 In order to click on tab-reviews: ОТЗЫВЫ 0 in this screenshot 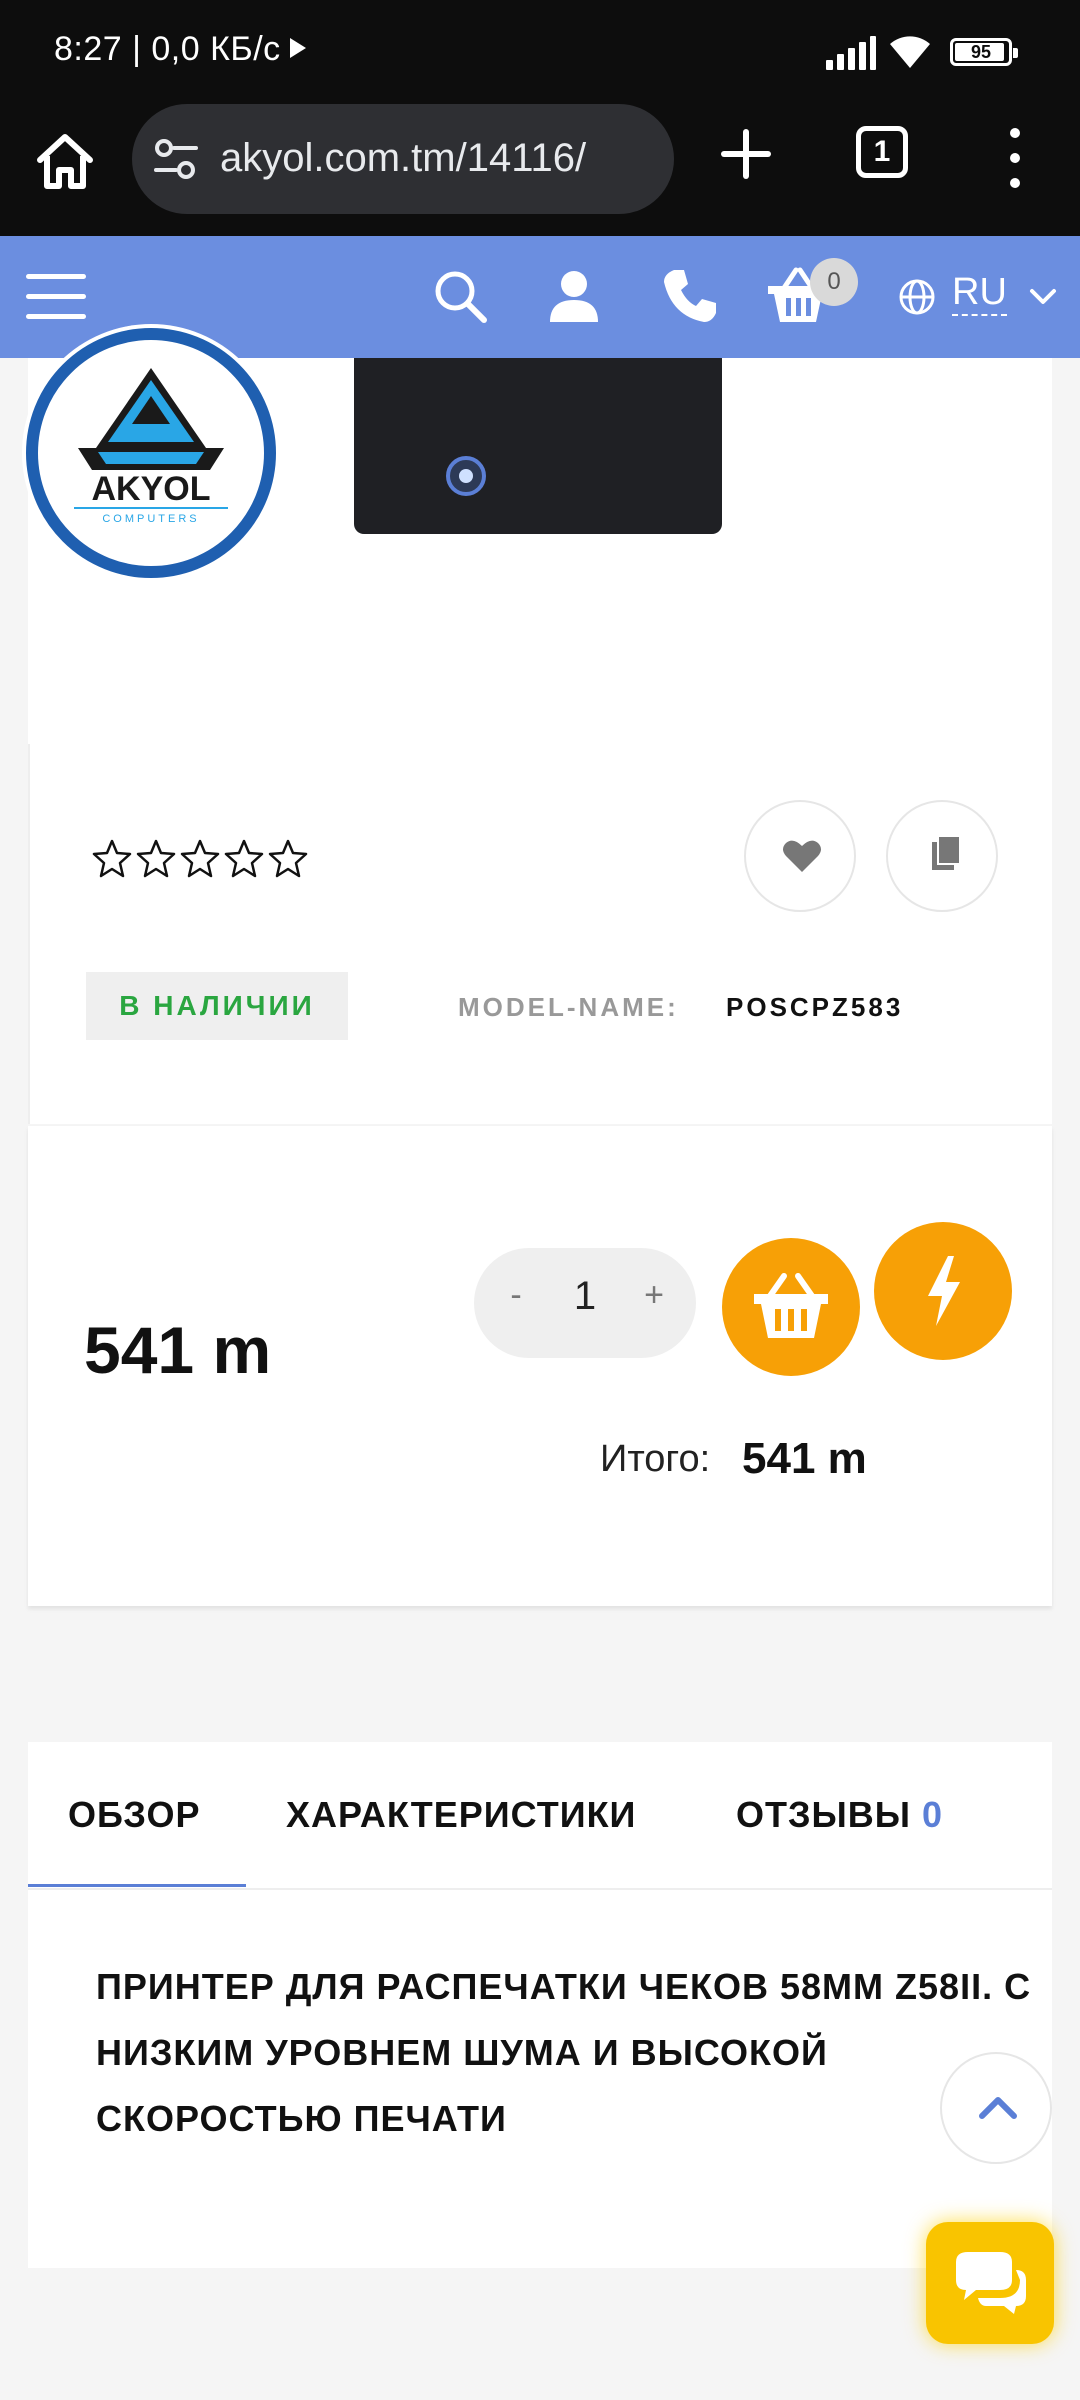, I will do `click(839, 1815)`.